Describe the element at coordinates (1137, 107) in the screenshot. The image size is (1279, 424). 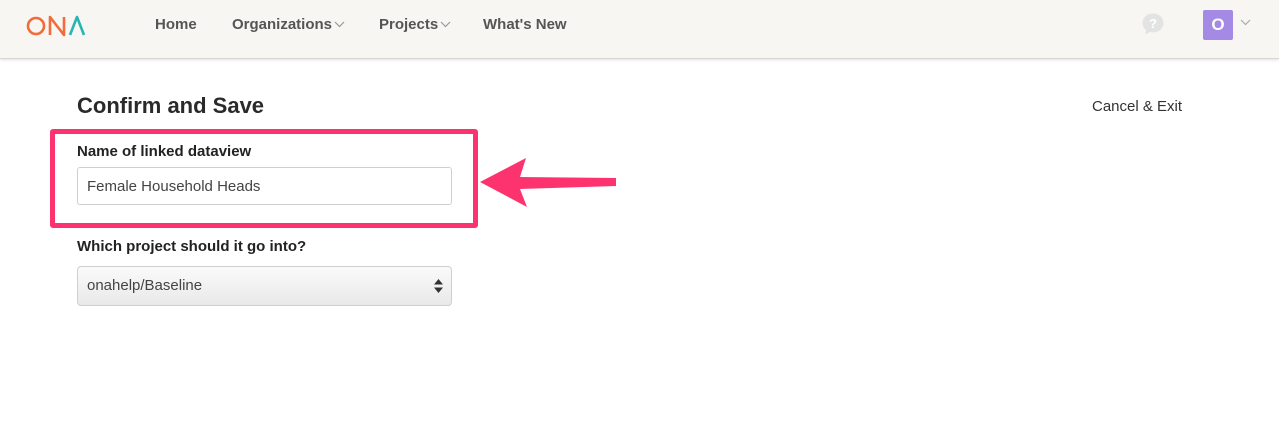
I see `cancel-exit-link: Cancel & Exit` at that location.